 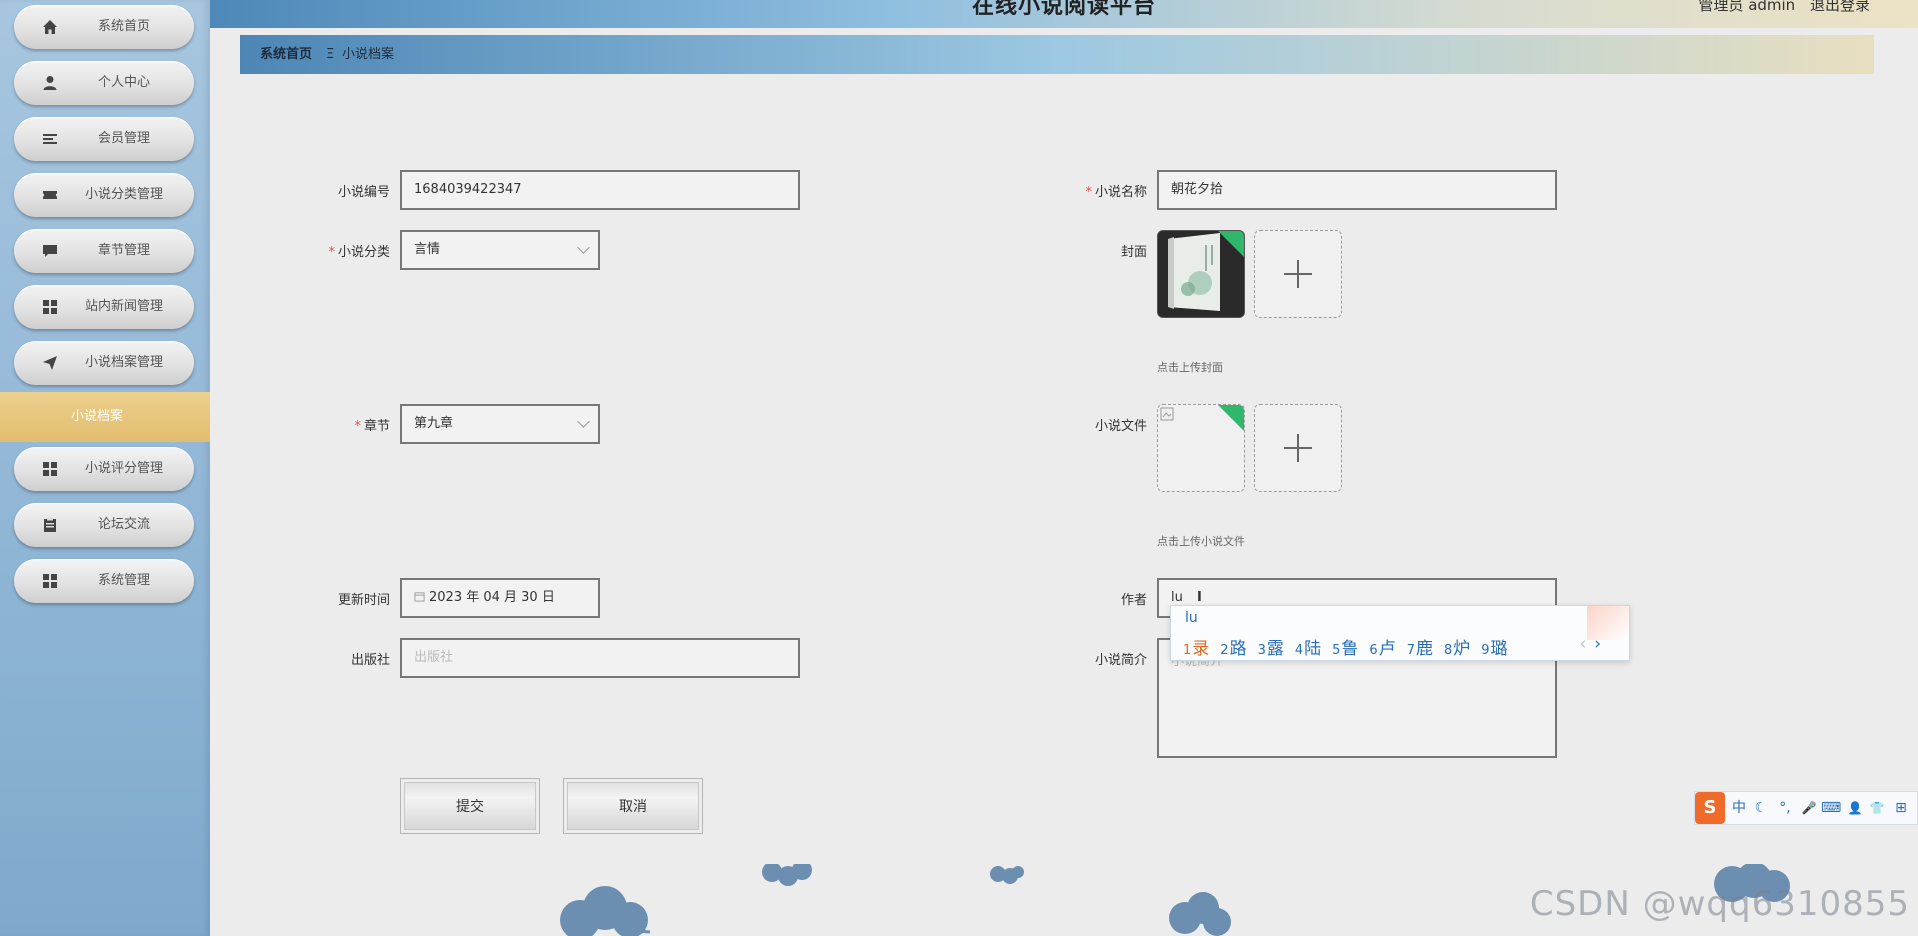 What do you see at coordinates (1420, 649) in the screenshot?
I see `ime-candidate: 7鹿` at bounding box center [1420, 649].